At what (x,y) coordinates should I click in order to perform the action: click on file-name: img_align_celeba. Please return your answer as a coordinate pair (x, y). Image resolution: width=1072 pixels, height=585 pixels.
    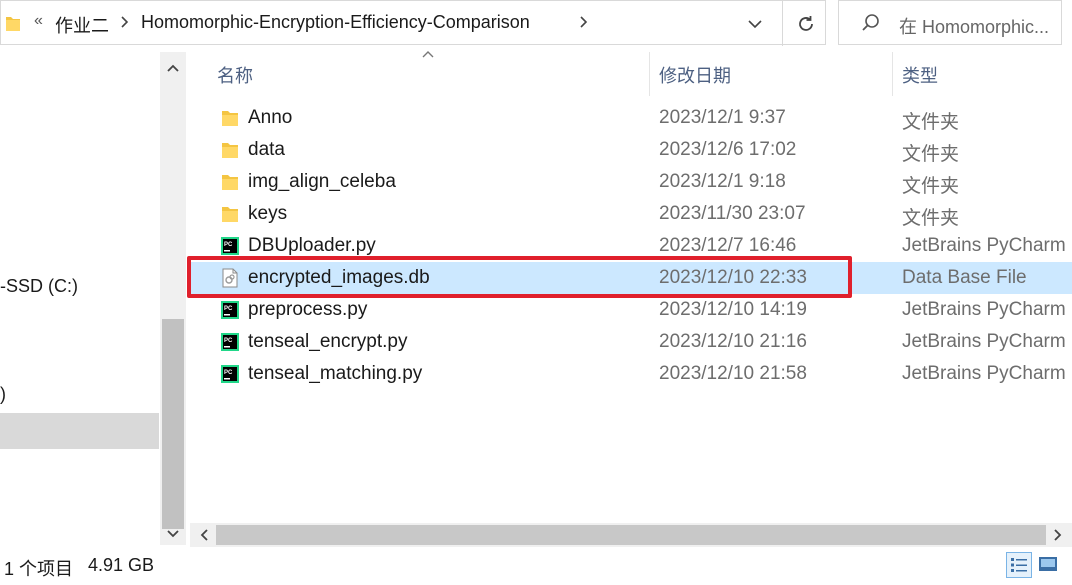
    Looking at the image, I should click on (322, 181).